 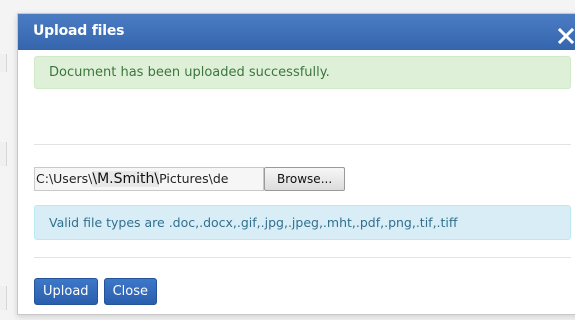 I want to click on file-path-suffix: Pictures\de, so click(x=194, y=178).